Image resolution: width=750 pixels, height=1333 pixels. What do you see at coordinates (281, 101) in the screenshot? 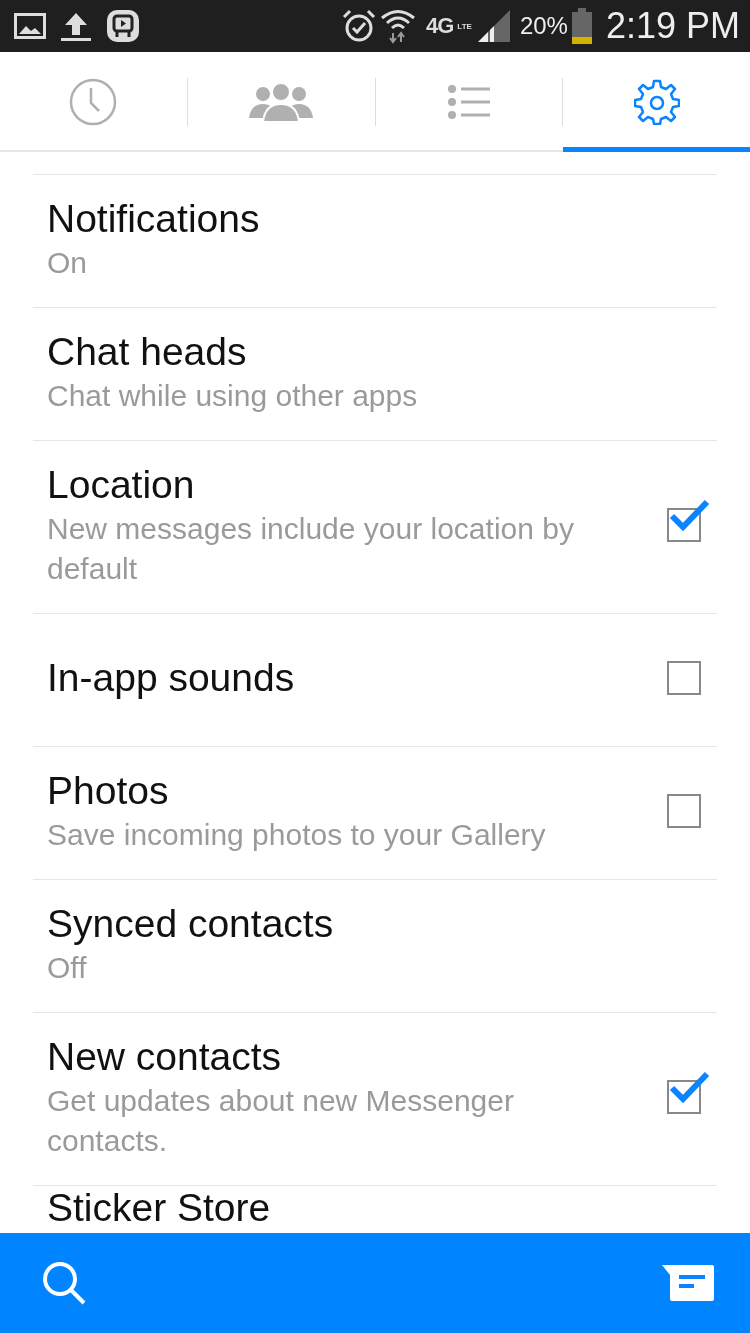
I see `people-icon` at bounding box center [281, 101].